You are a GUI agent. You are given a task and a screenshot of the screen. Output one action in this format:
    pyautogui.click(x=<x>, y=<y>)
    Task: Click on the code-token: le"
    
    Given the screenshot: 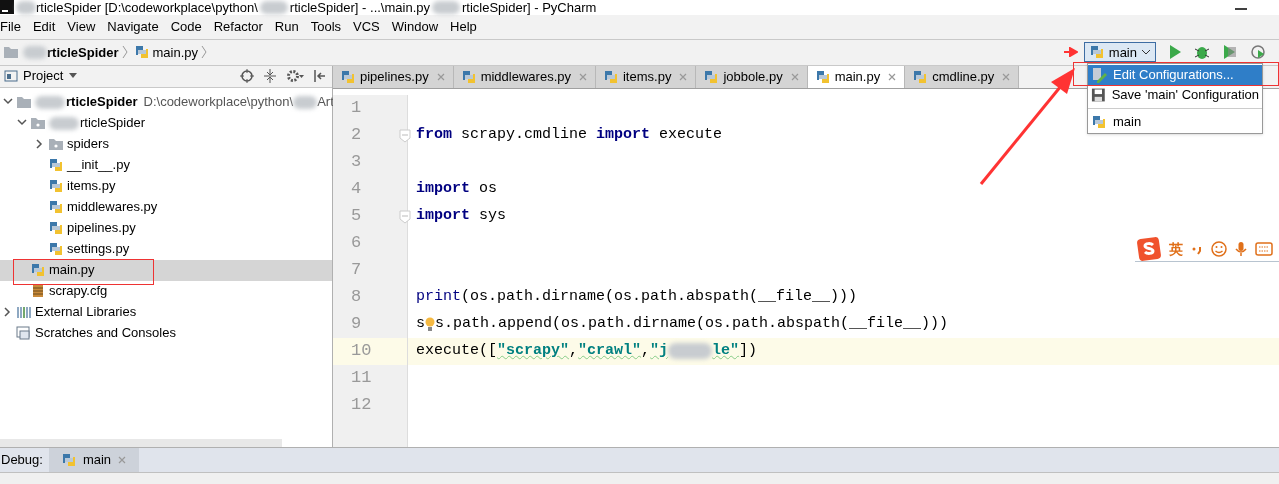 What is the action you would take?
    pyautogui.click(x=726, y=351)
    